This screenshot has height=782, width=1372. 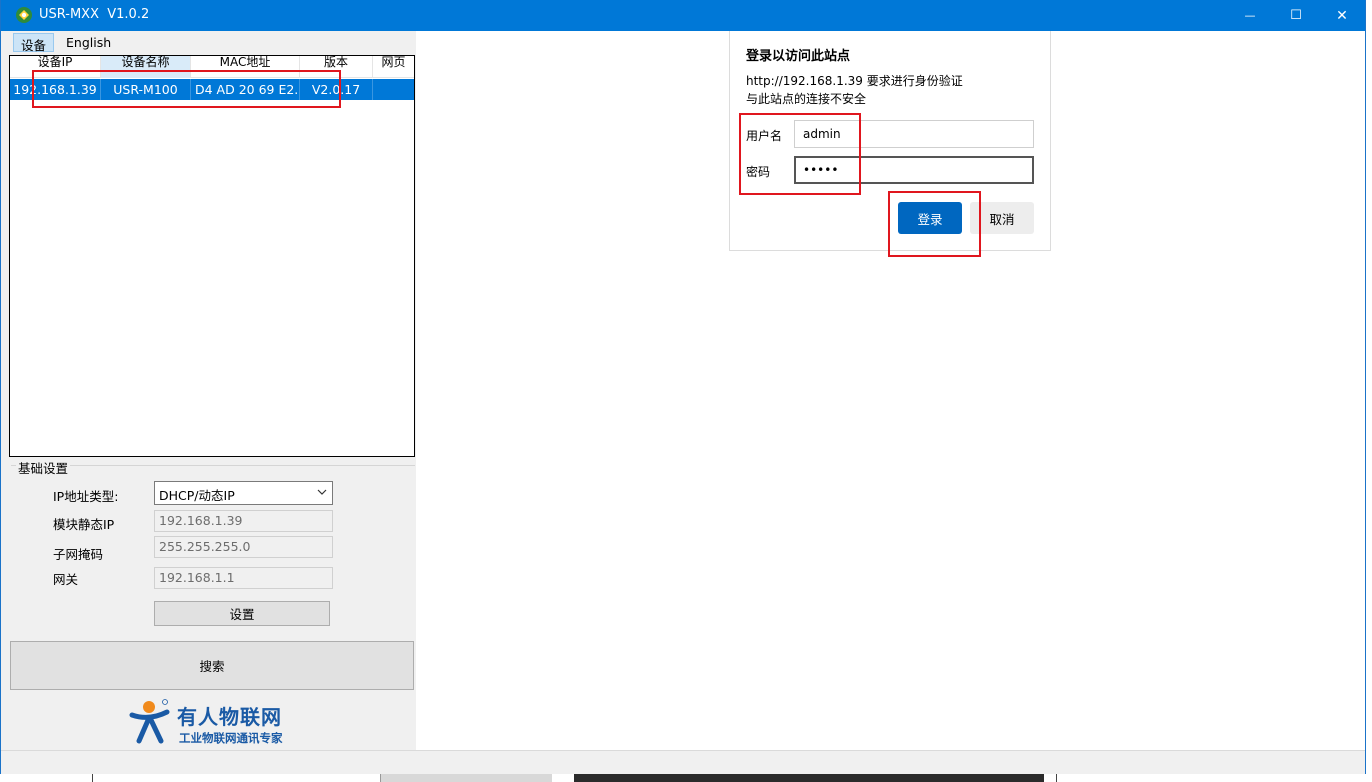 I want to click on background-panel, so click(x=466, y=778).